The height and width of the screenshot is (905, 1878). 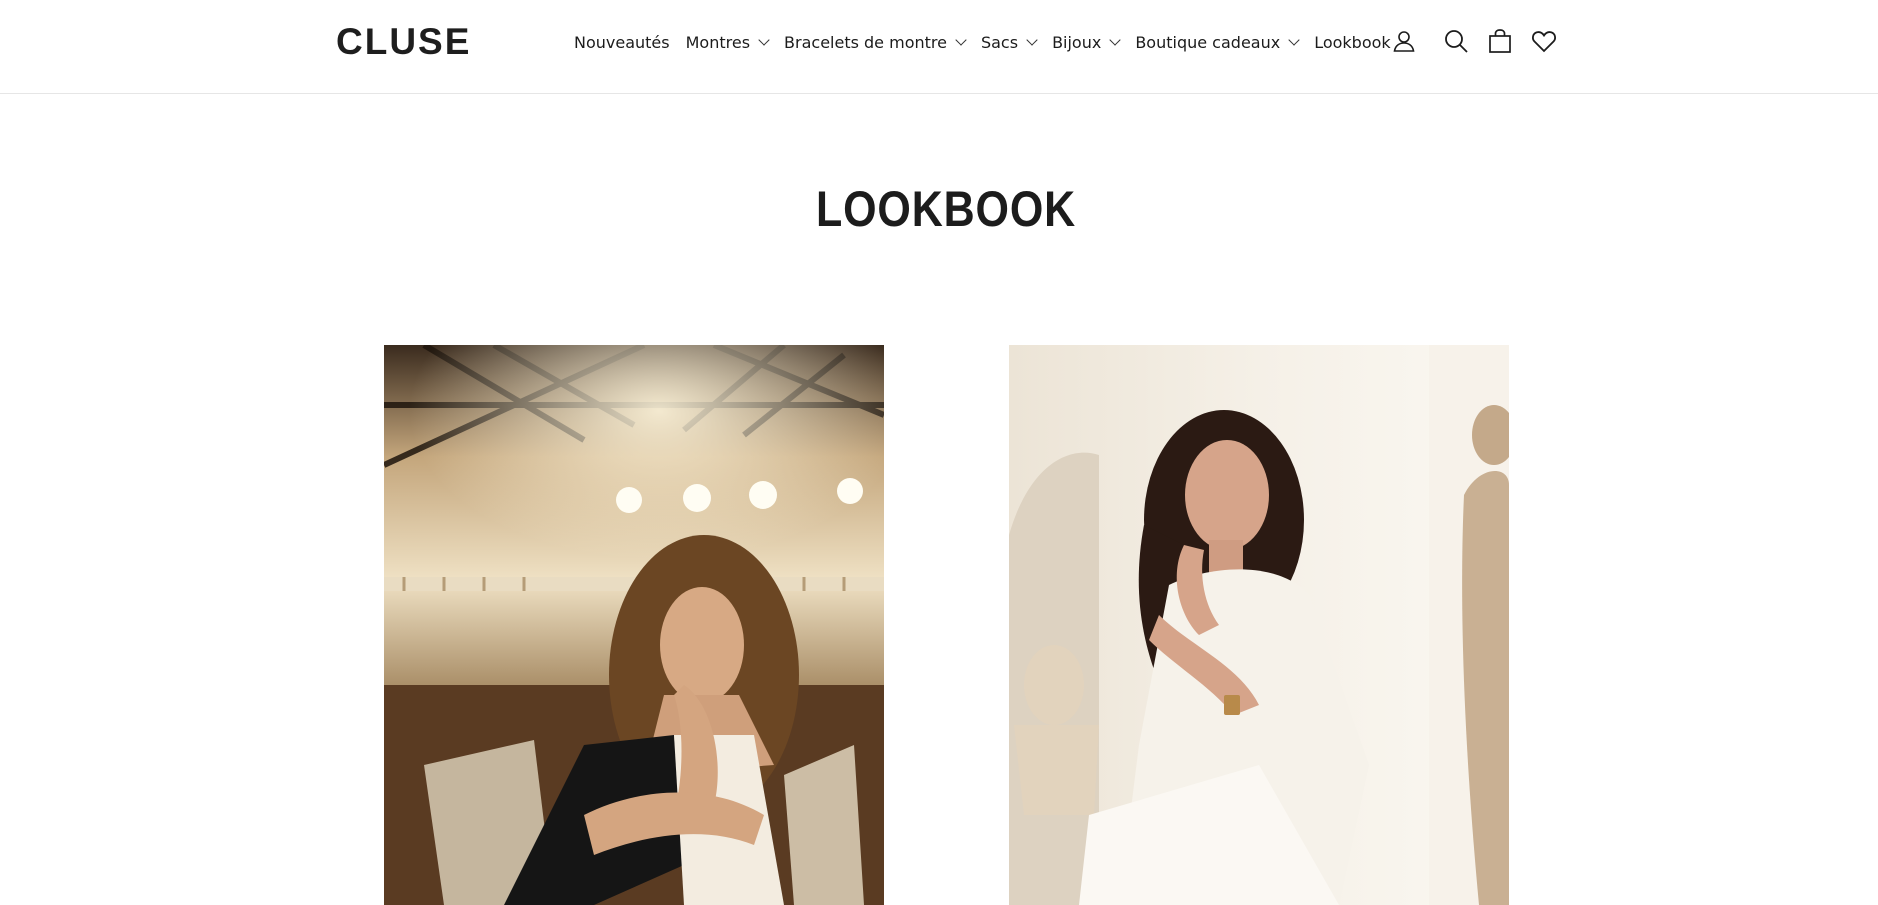 I want to click on logo: CLUSE, so click(x=403, y=42).